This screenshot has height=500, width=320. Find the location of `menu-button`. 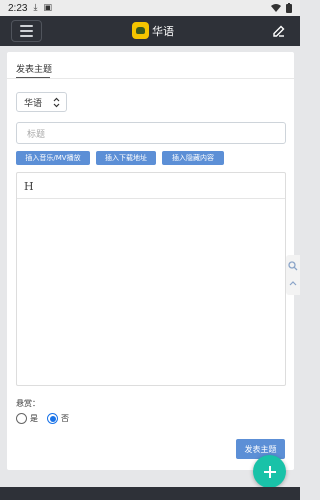

menu-button is located at coordinates (26, 31).